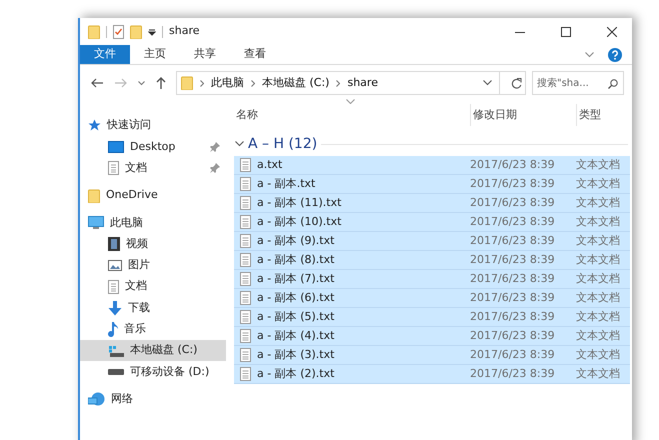  Describe the element at coordinates (255, 54) in the screenshot. I see `ribbon-tab: 查看` at that location.